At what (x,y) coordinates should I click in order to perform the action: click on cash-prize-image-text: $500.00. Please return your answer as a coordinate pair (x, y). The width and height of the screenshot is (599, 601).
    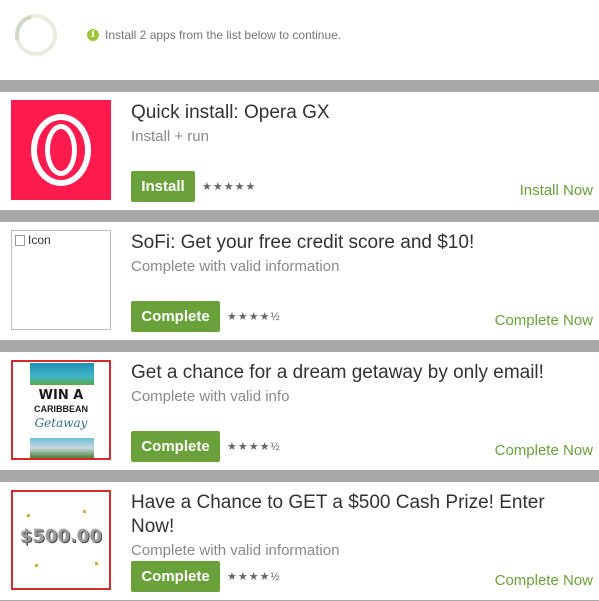
    Looking at the image, I should click on (61, 536).